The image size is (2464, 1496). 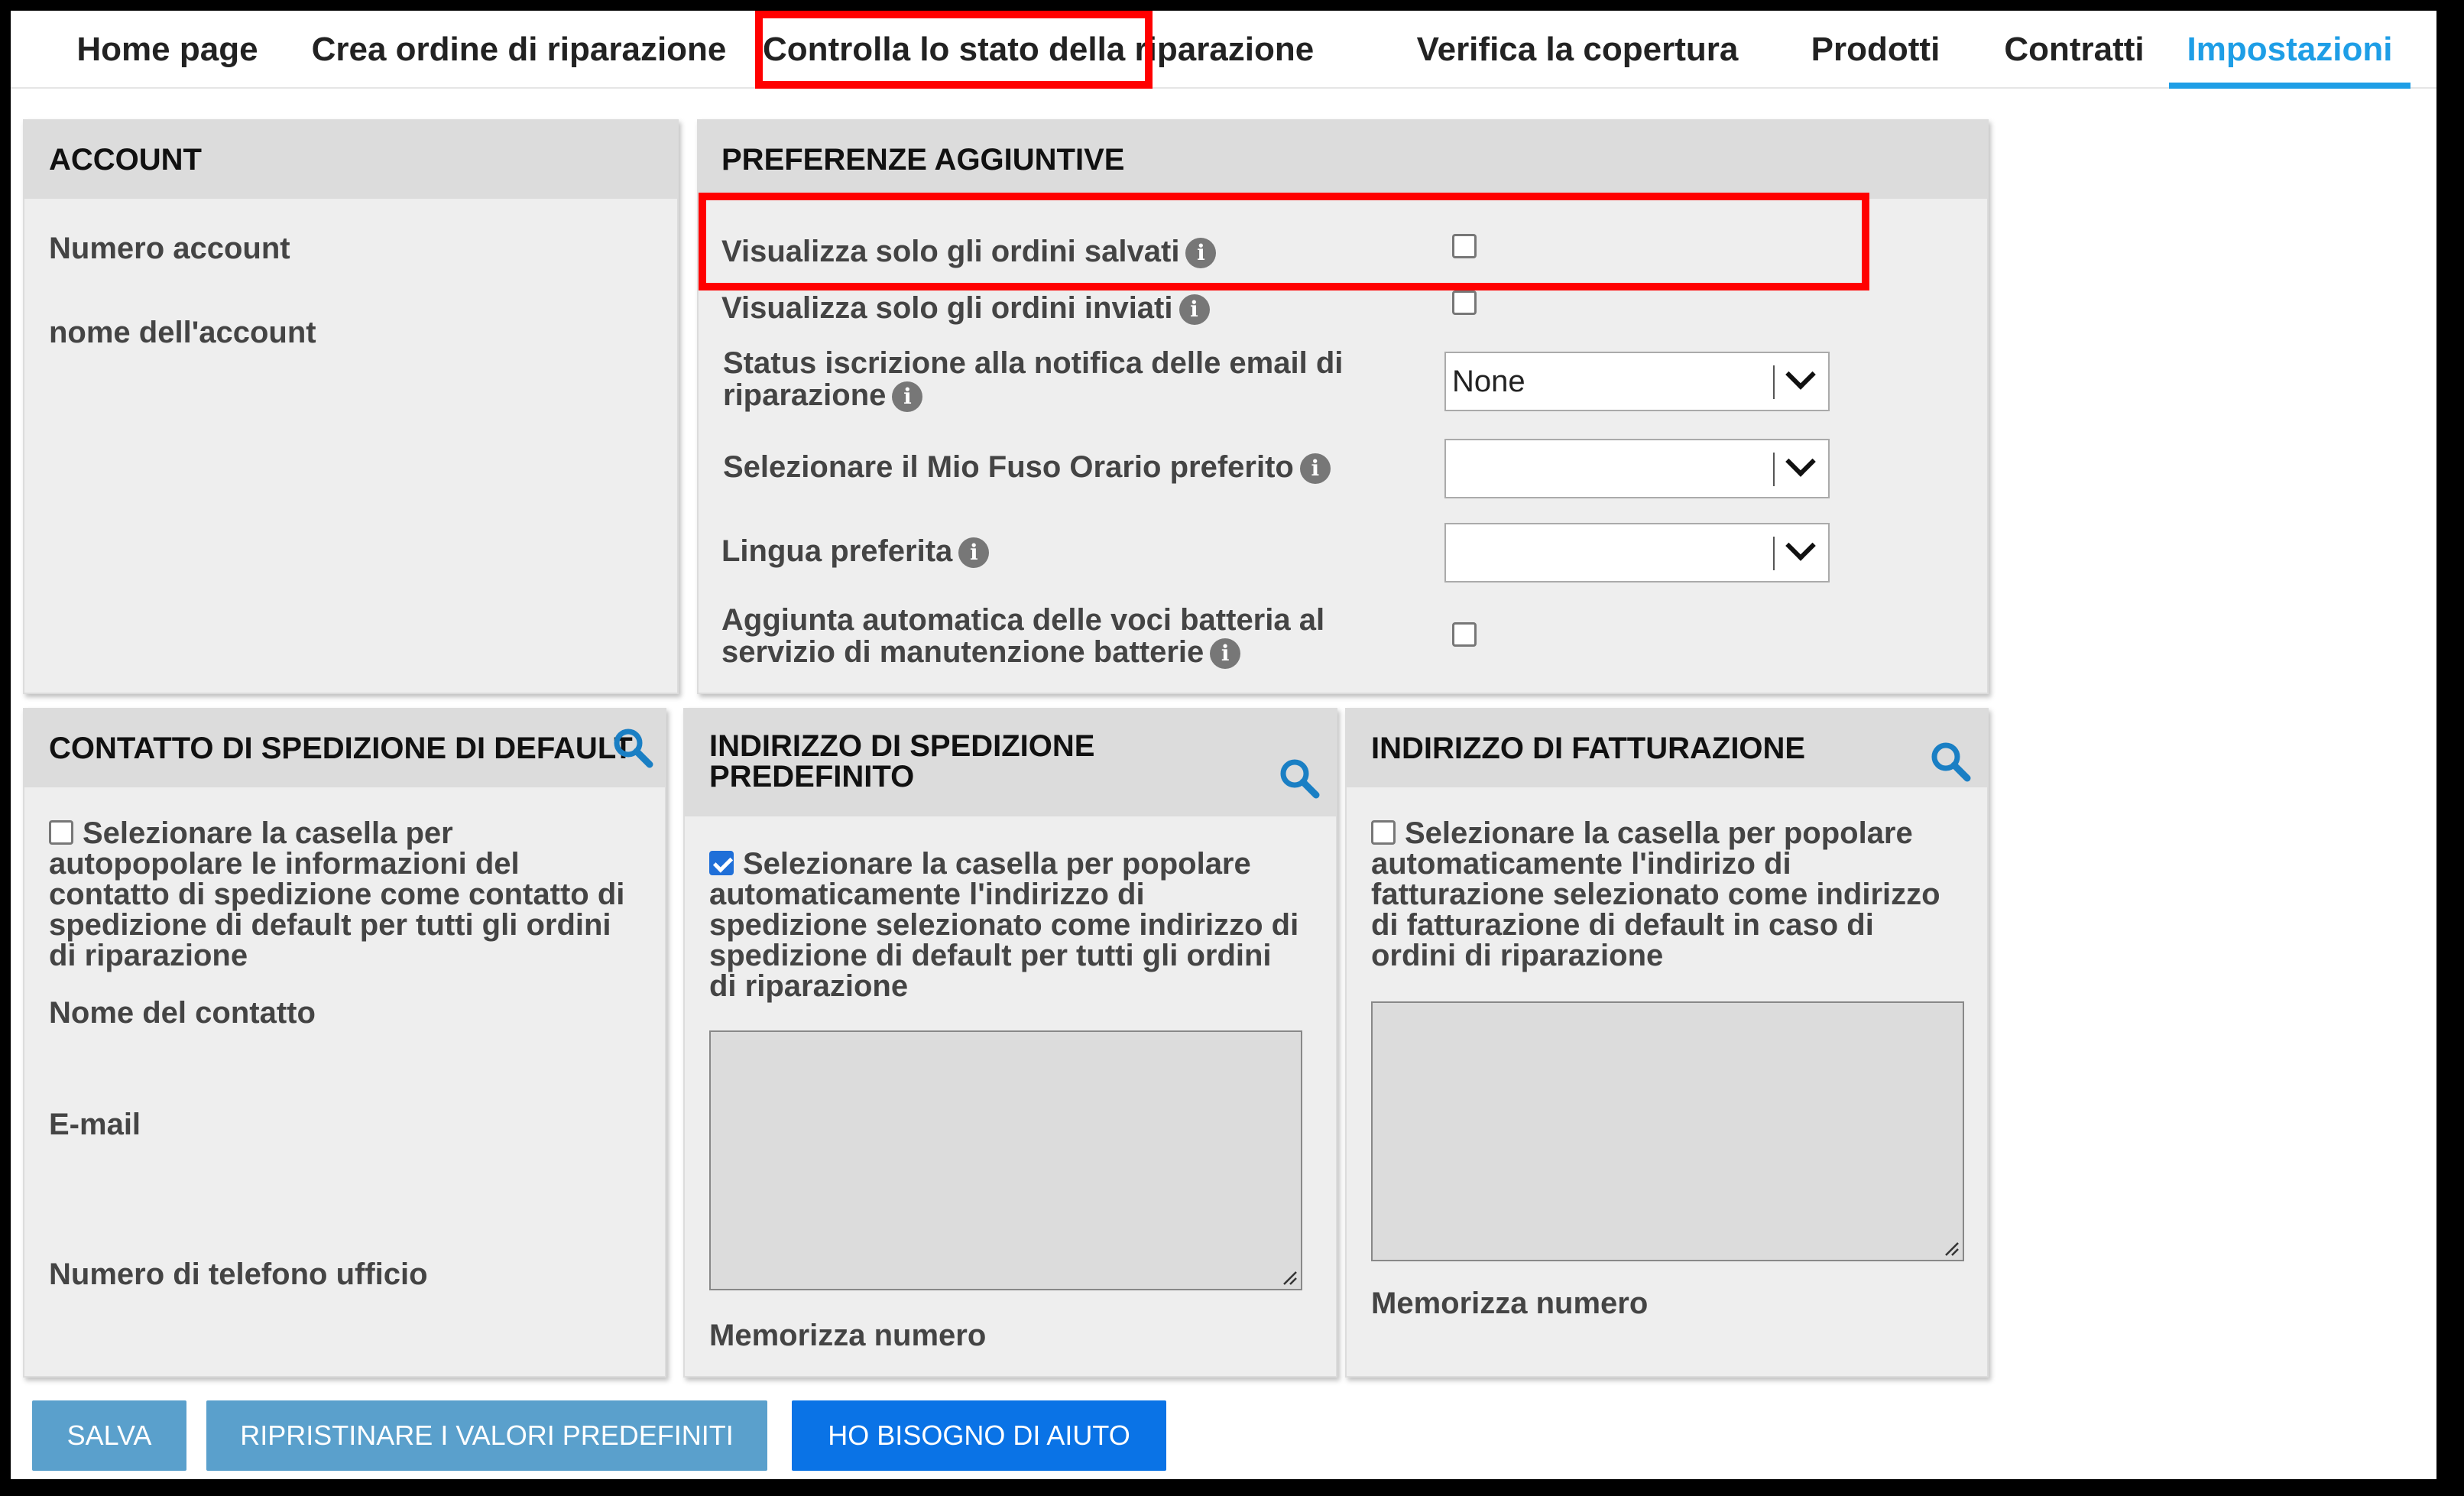 I want to click on battery-checkbox, so click(x=1465, y=634).